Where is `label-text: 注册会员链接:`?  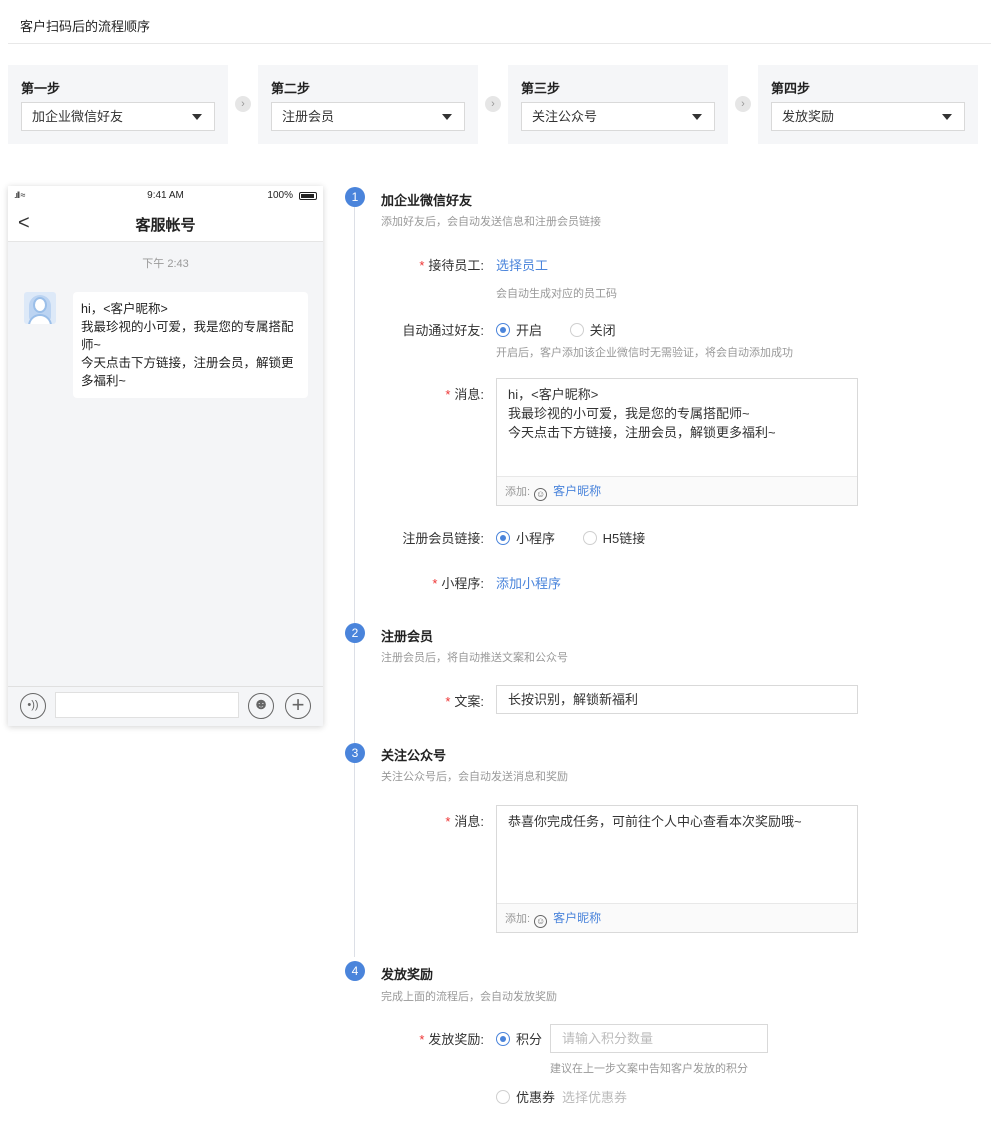
label-text: 注册会员链接: is located at coordinates (443, 538).